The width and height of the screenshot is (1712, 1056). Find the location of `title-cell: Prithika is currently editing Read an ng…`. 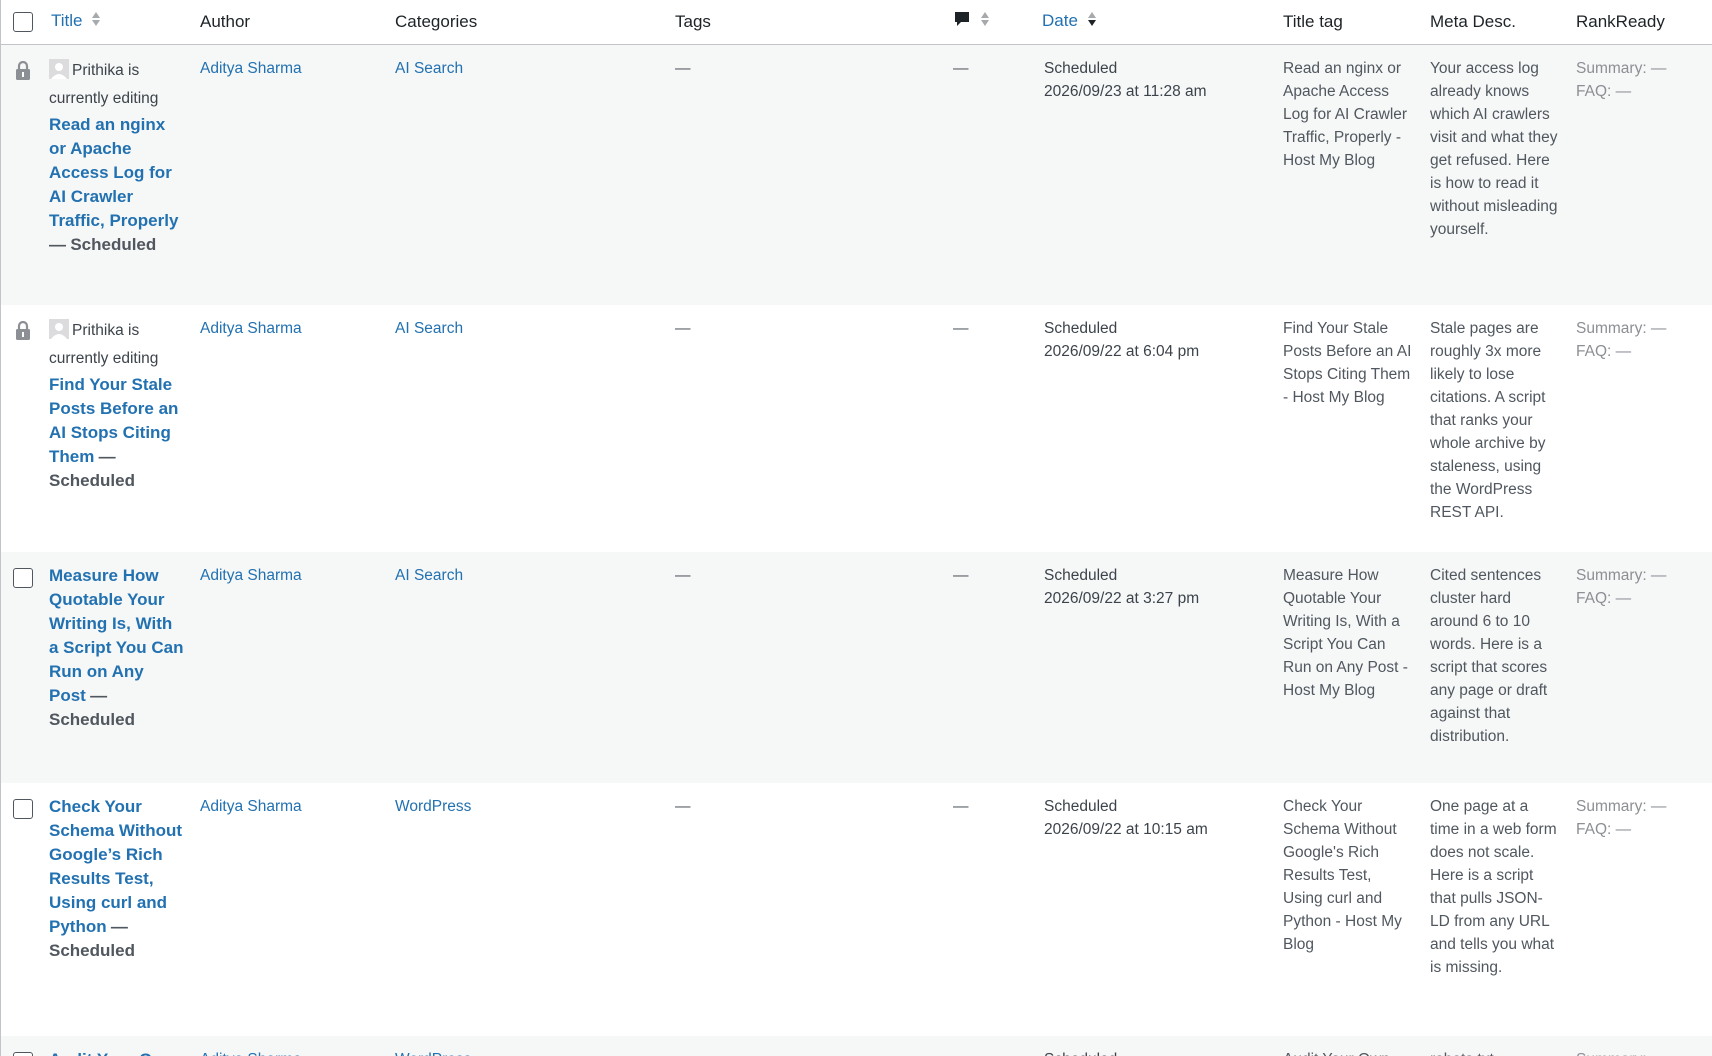

title-cell: Prithika is currently editing Read an ng… is located at coordinates (118, 174).